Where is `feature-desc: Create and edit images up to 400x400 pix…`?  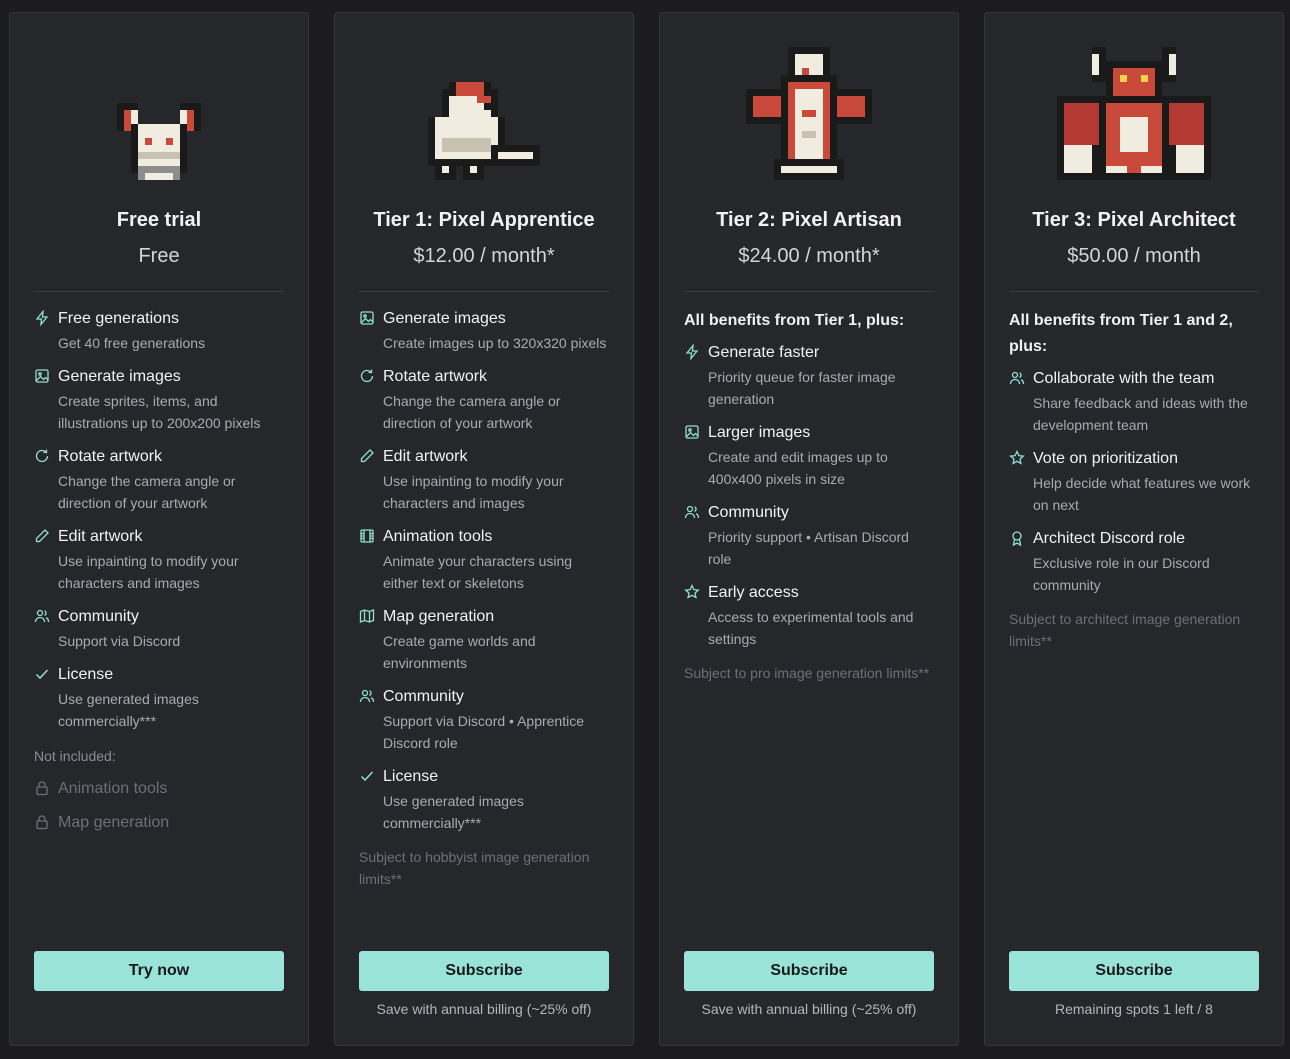
feature-desc: Create and edit images up to 400x400 pix… is located at coordinates (798, 468).